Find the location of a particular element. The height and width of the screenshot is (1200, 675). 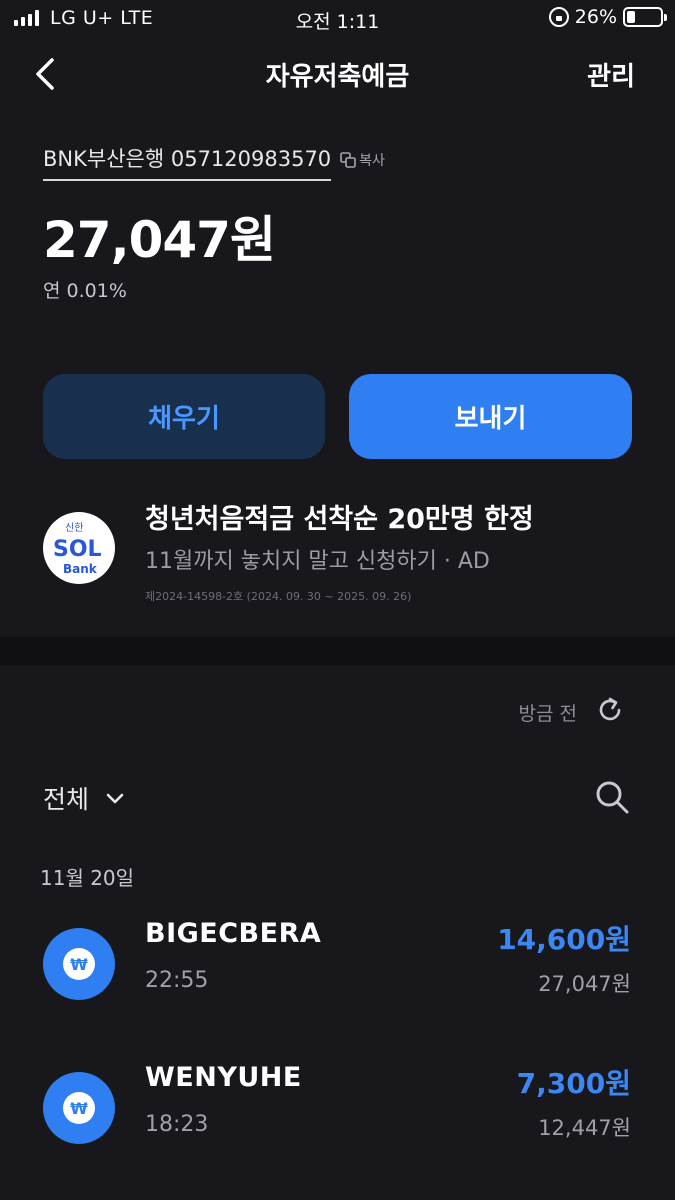

date-header: 11월 20일 is located at coordinates (87, 878).